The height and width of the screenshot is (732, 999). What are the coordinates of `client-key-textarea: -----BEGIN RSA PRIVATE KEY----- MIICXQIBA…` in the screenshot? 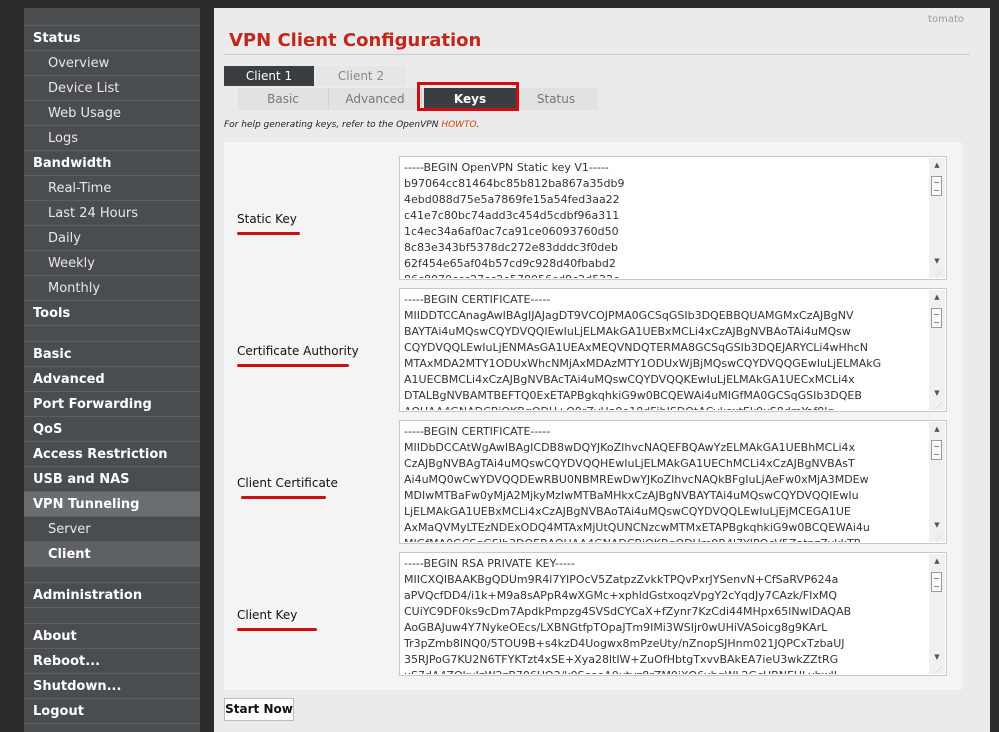 It's located at (673, 614).